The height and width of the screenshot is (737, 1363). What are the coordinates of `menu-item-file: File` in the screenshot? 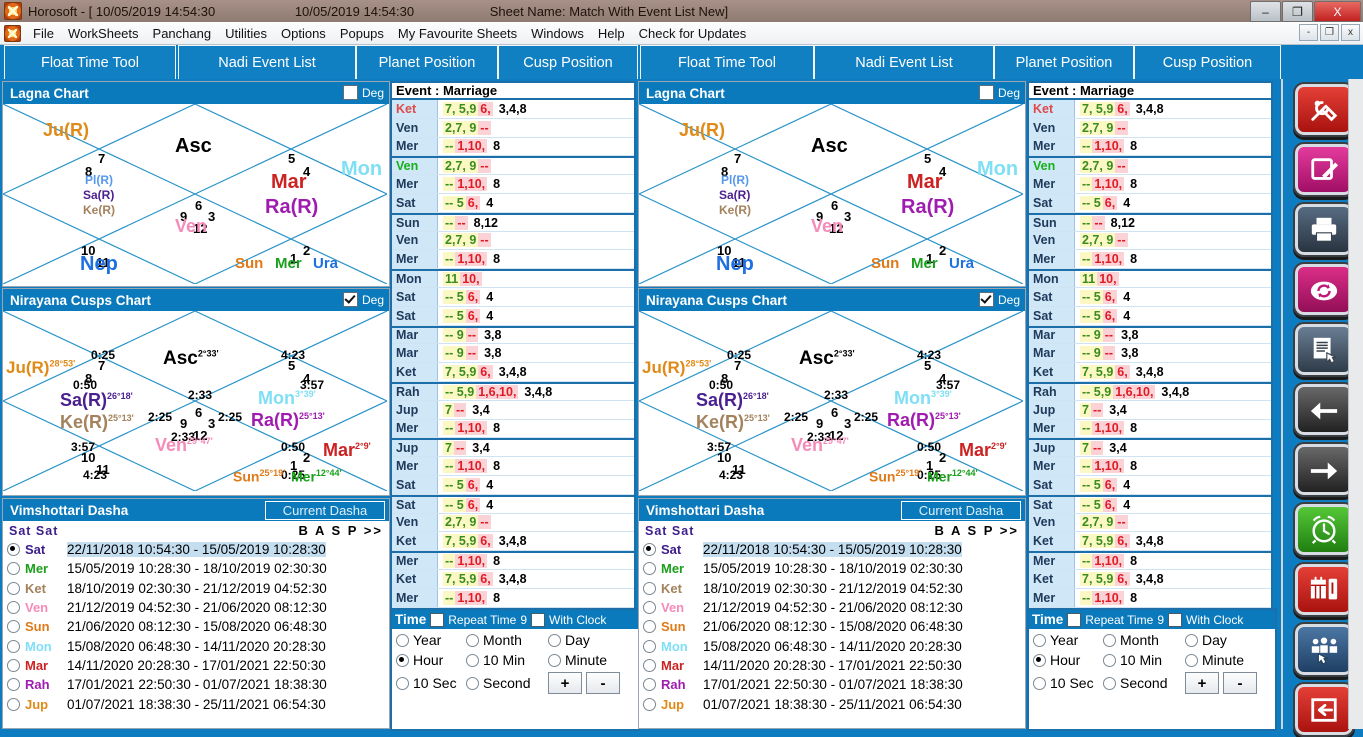 It's located at (43, 33).